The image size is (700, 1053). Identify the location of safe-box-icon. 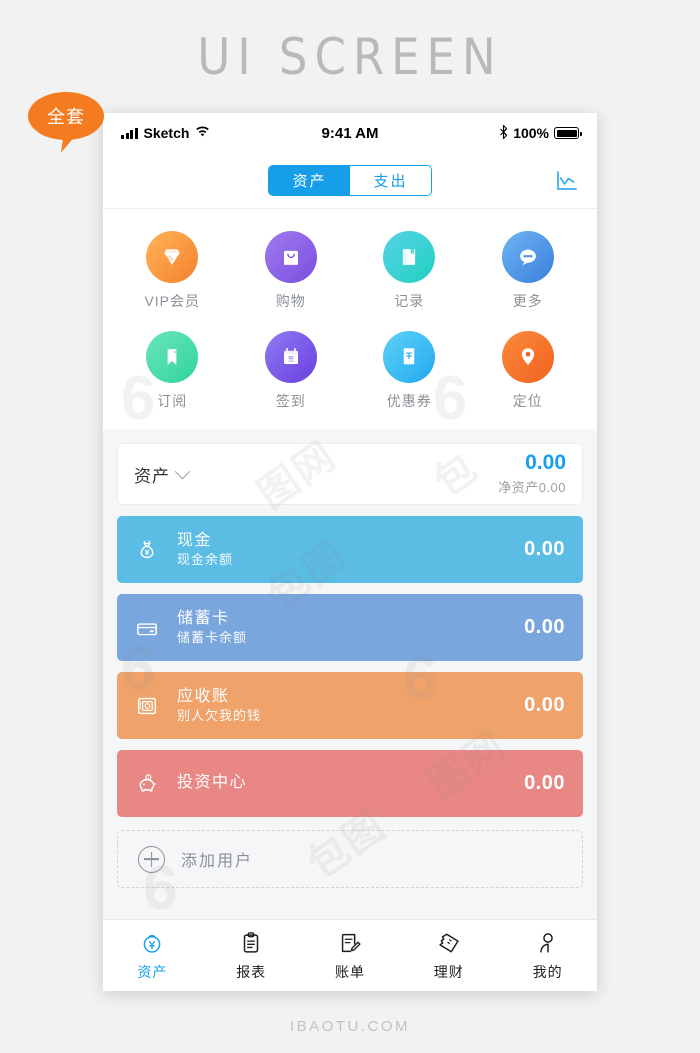
(147, 706).